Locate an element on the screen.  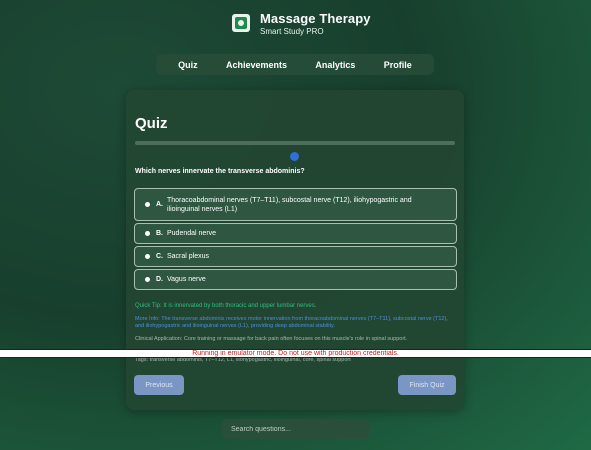
app-logo-icon is located at coordinates (241, 23).